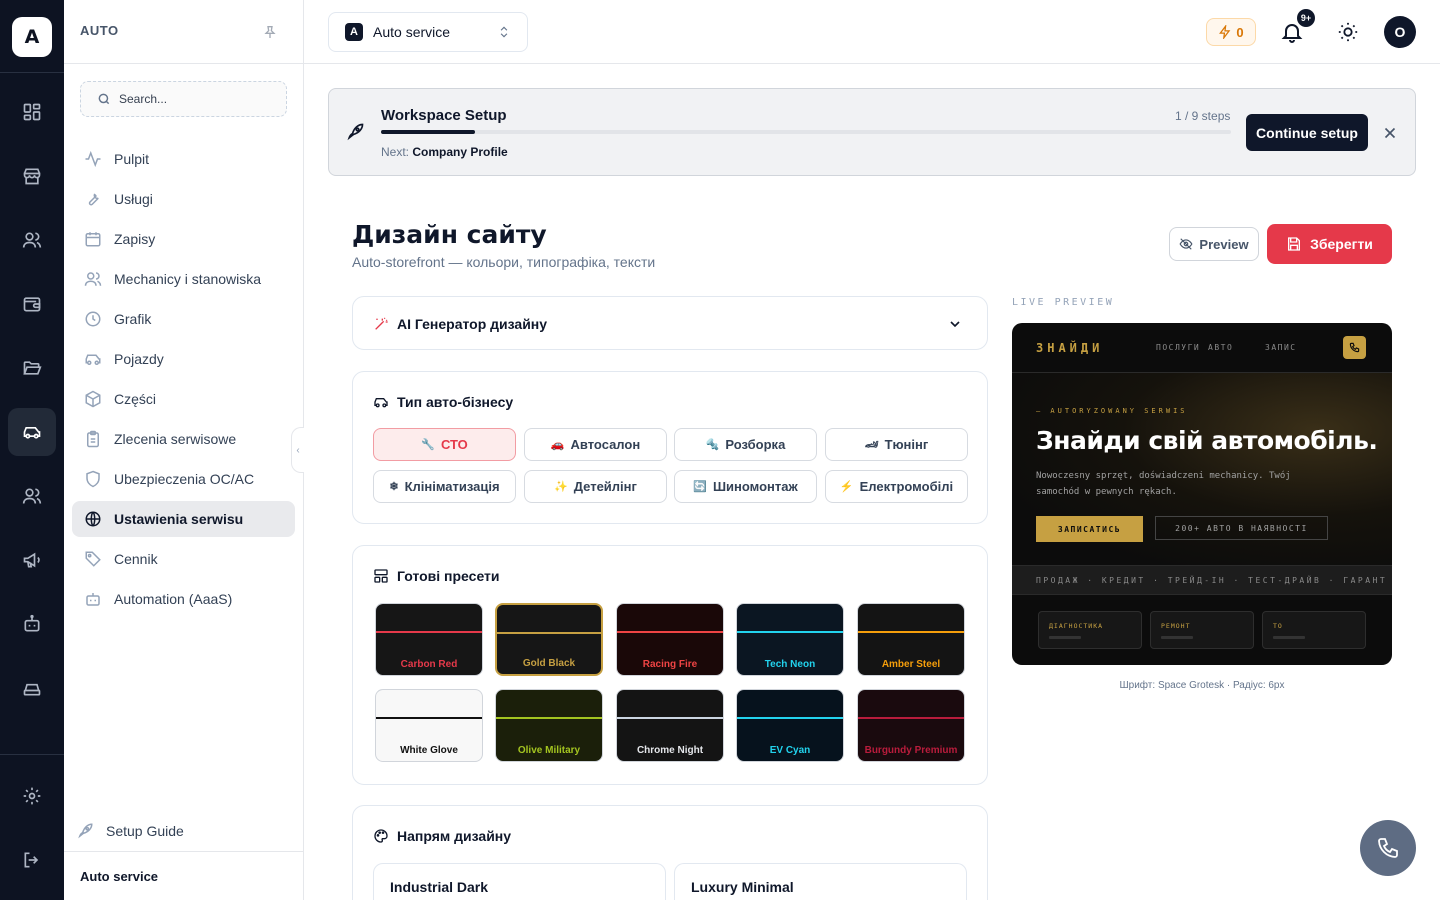 This screenshot has width=1440, height=900. I want to click on phone-icon, so click(1388, 848).